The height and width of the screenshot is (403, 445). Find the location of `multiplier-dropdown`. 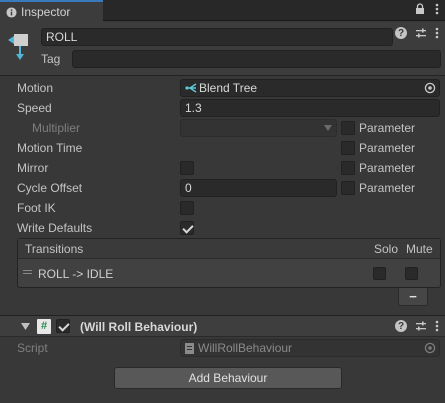

multiplier-dropdown is located at coordinates (258, 128).